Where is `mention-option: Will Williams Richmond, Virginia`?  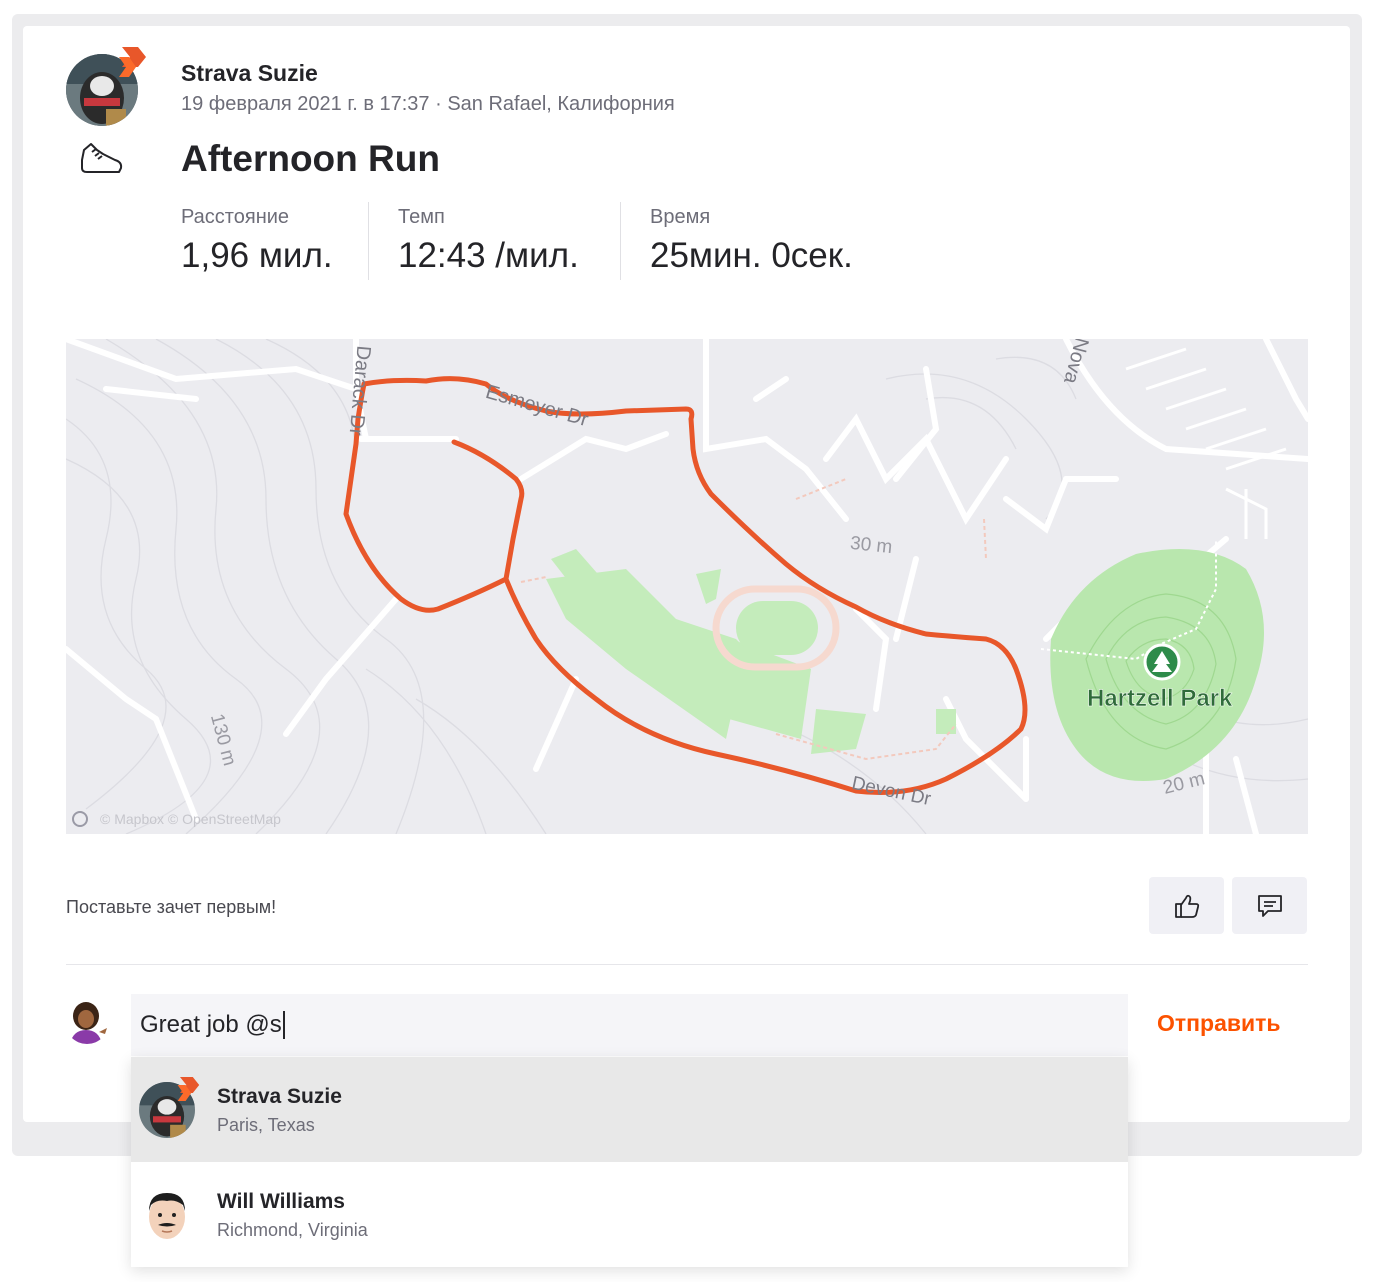 mention-option: Will Williams Richmond, Virginia is located at coordinates (629, 1214).